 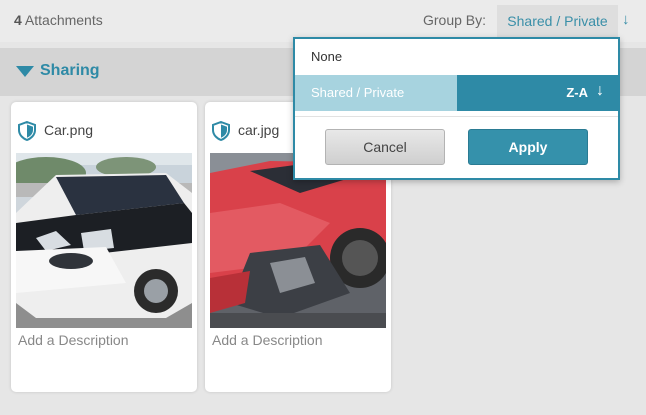 I want to click on attachment-count: 4 Attachments, so click(x=58, y=20).